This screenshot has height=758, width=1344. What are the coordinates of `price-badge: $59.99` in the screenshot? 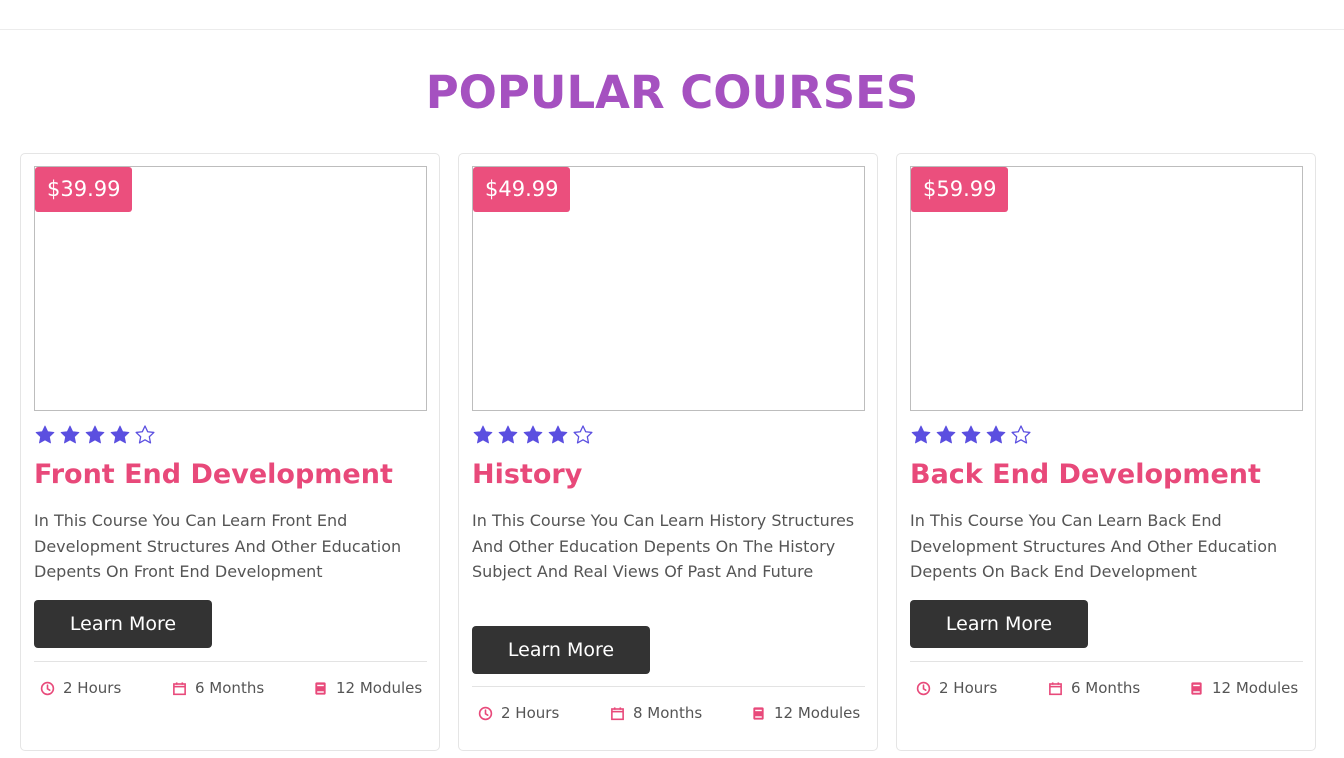 It's located at (960, 189).